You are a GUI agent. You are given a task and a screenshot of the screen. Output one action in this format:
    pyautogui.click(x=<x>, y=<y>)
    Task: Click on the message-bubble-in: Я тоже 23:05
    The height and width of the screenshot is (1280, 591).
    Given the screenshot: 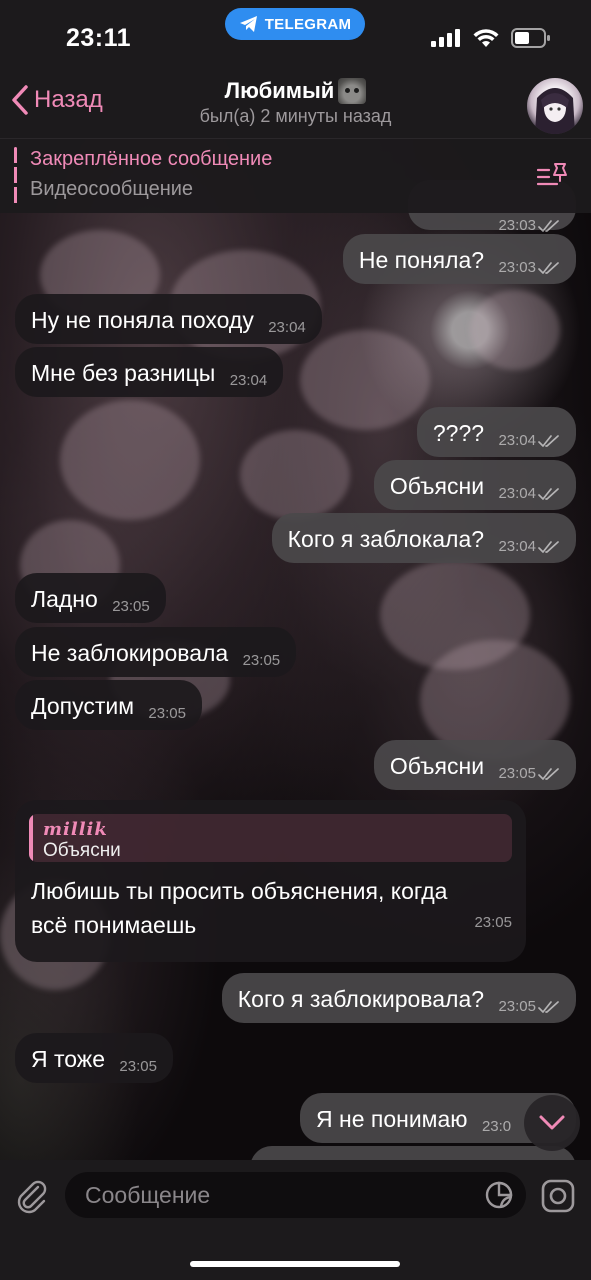 What is the action you would take?
    pyautogui.click(x=94, y=1058)
    